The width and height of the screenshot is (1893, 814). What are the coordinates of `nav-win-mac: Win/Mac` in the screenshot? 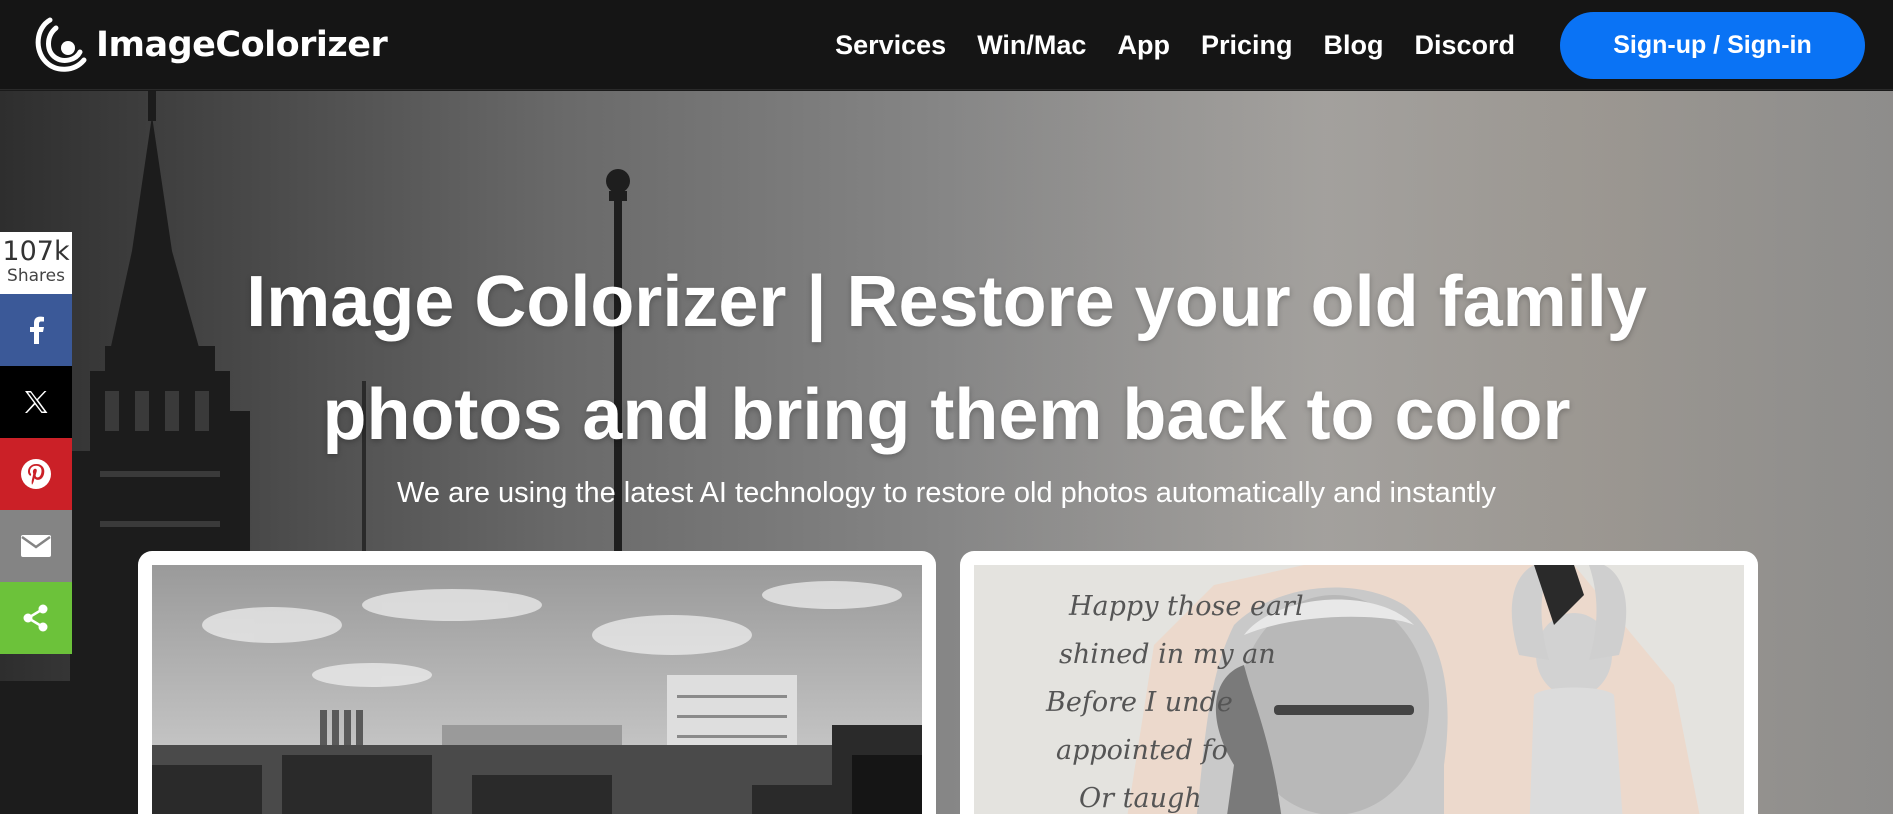 It's located at (1031, 45).